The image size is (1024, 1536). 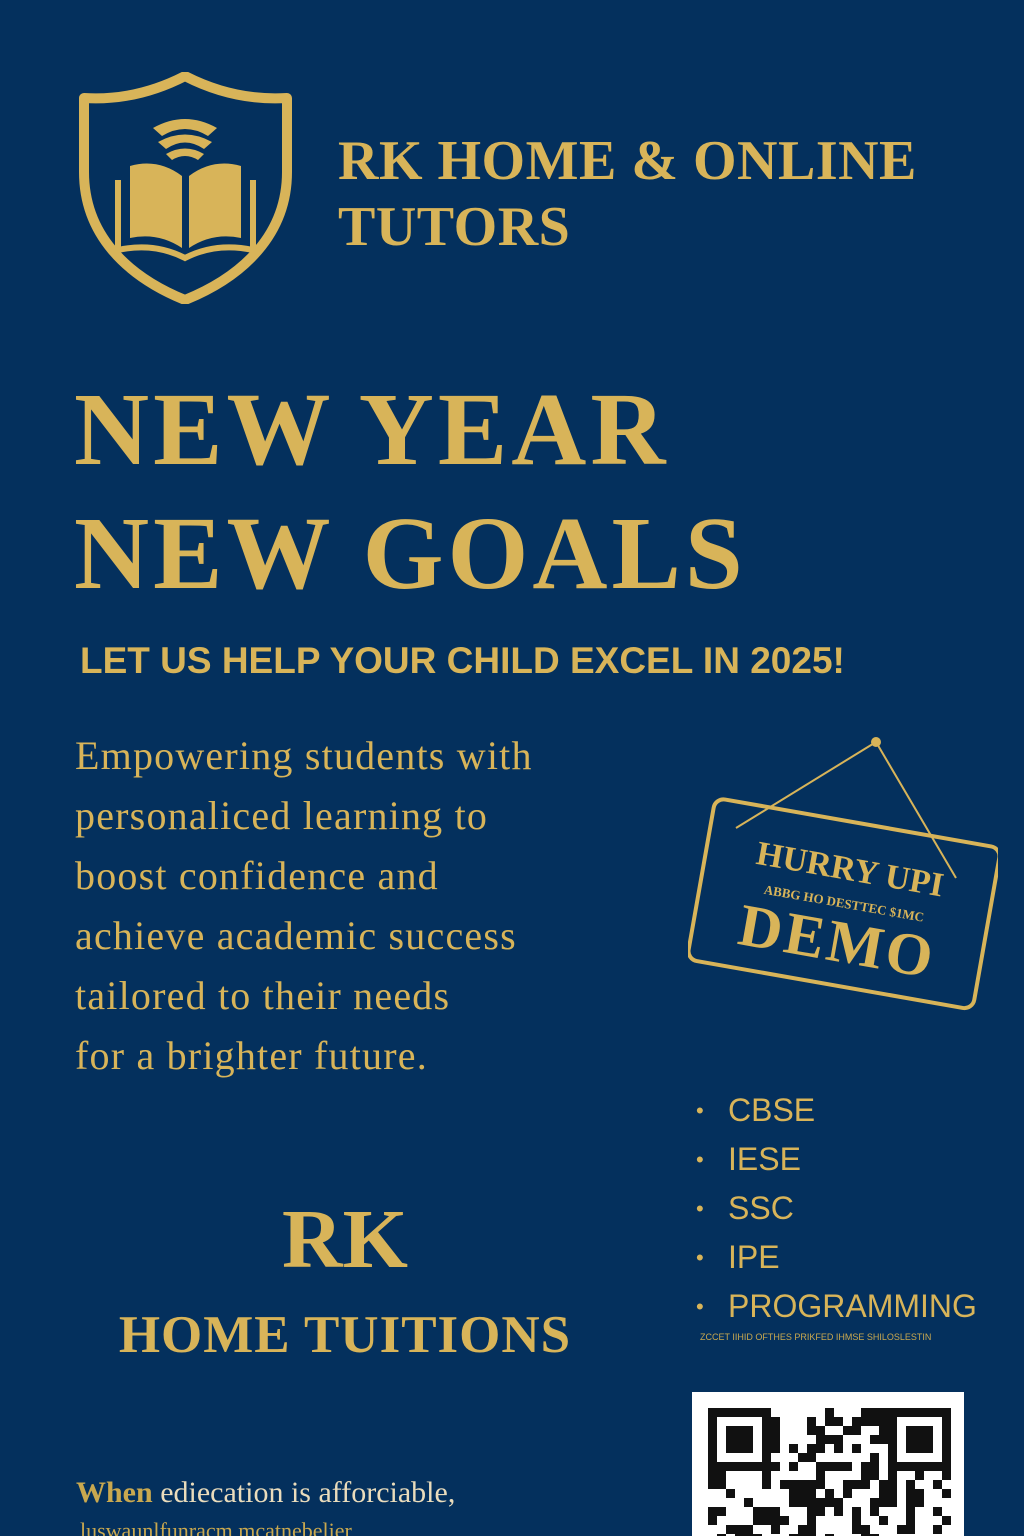 I want to click on footer-tagline: When ediecation is afforciable,, so click(x=376, y=1493).